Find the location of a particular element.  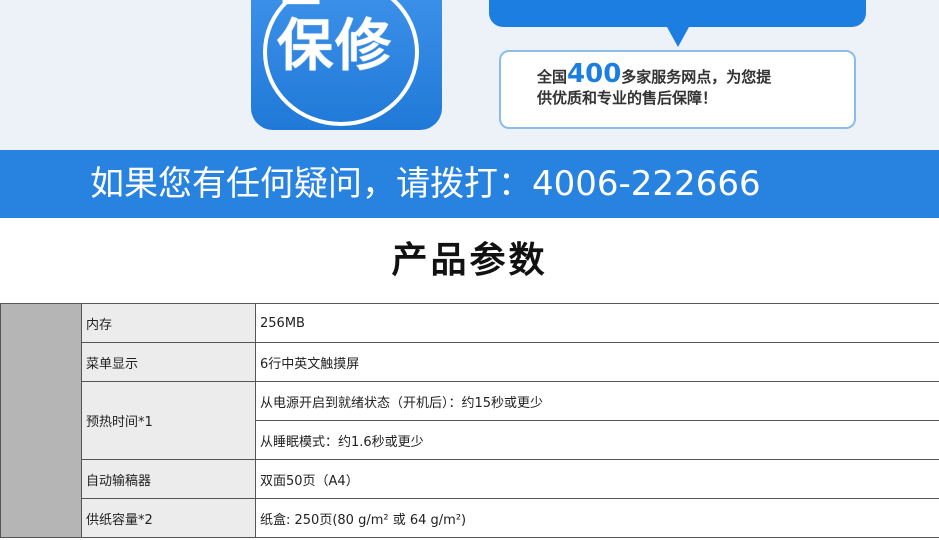

spec-value: 纸盒: 250页(80 g/m² 或 64 g/m²) is located at coordinates (597, 518).